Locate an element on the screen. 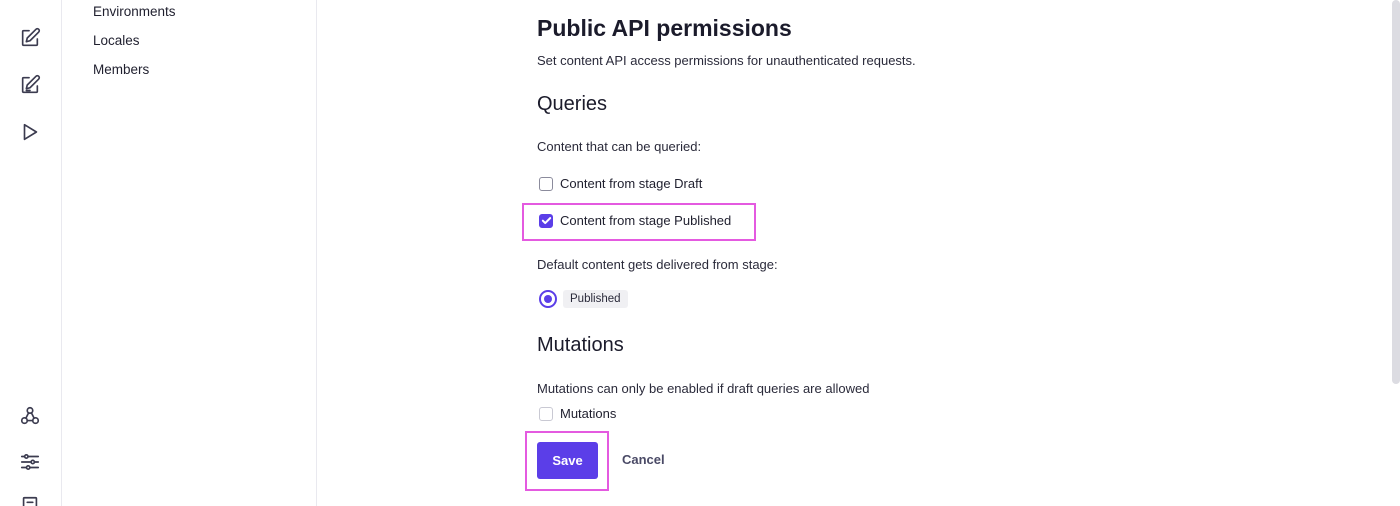 This screenshot has width=1400, height=506. webhook-icon is located at coordinates (30, 416).